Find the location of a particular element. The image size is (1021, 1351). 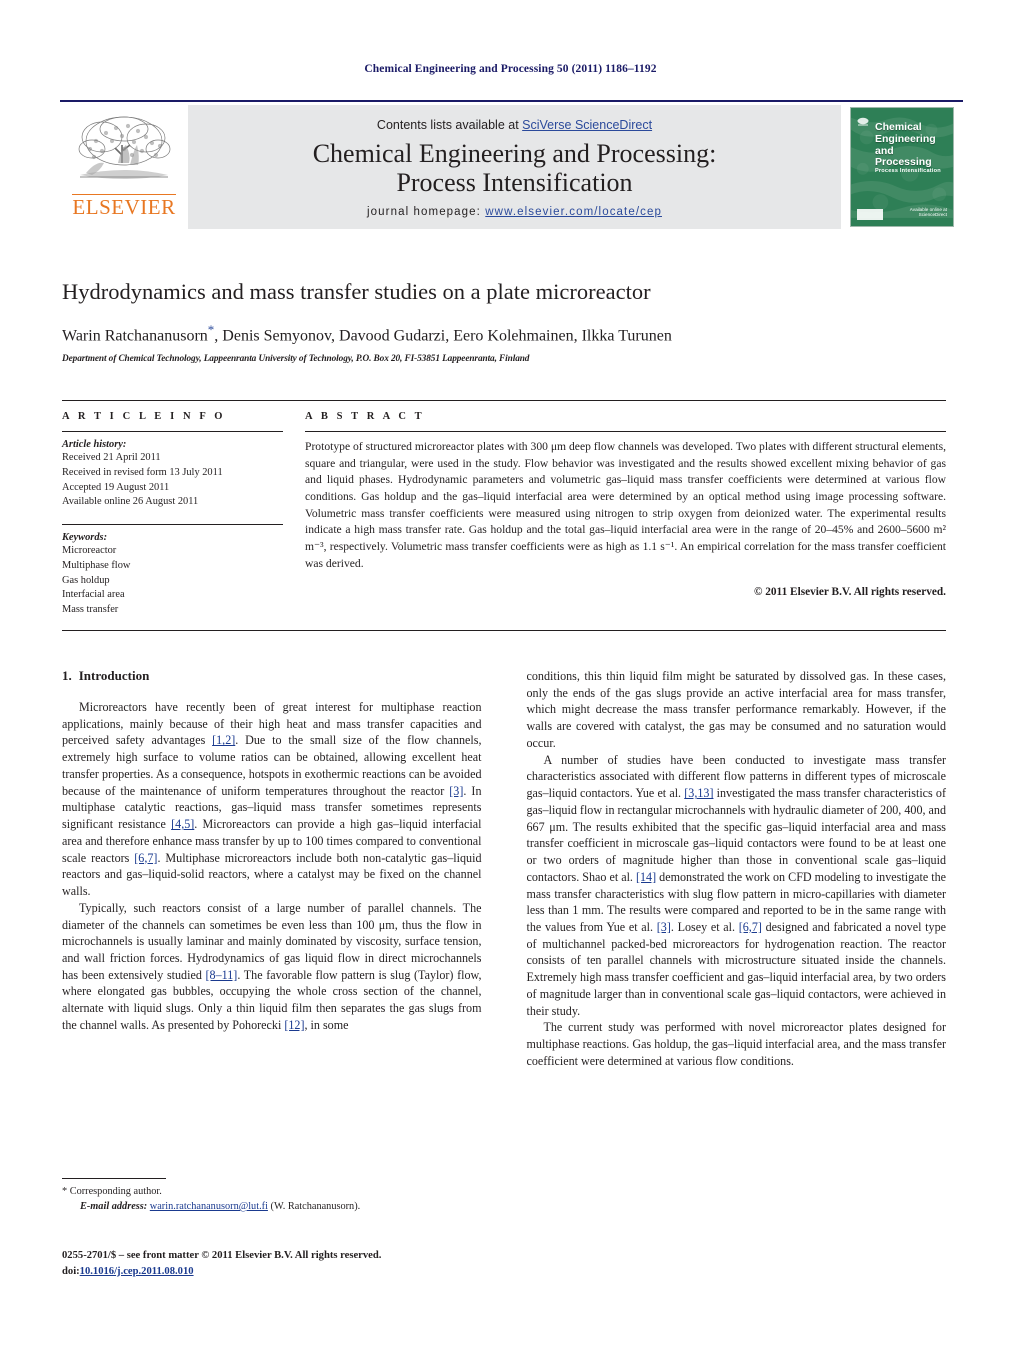

keyword-item: Microreactor is located at coordinates (89, 551).